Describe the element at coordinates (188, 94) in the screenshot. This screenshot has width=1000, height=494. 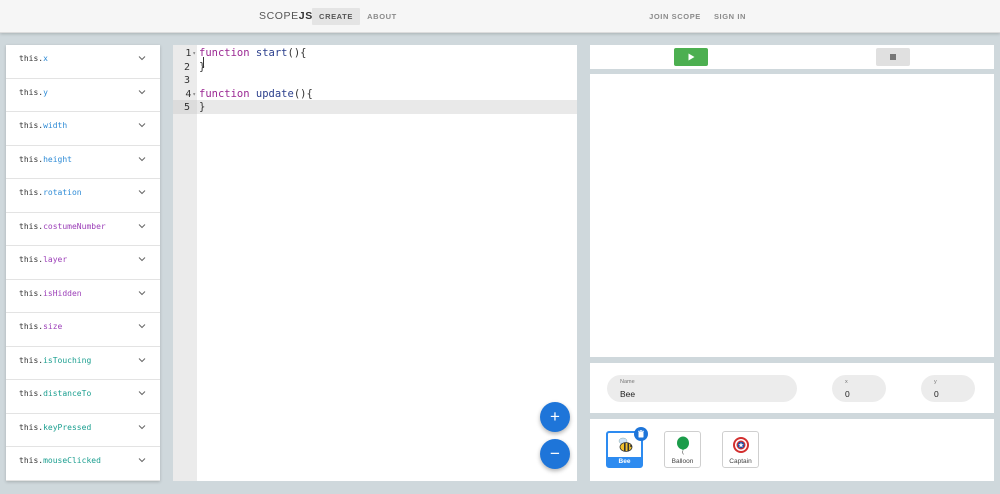
I see `line-number-text: 4` at that location.